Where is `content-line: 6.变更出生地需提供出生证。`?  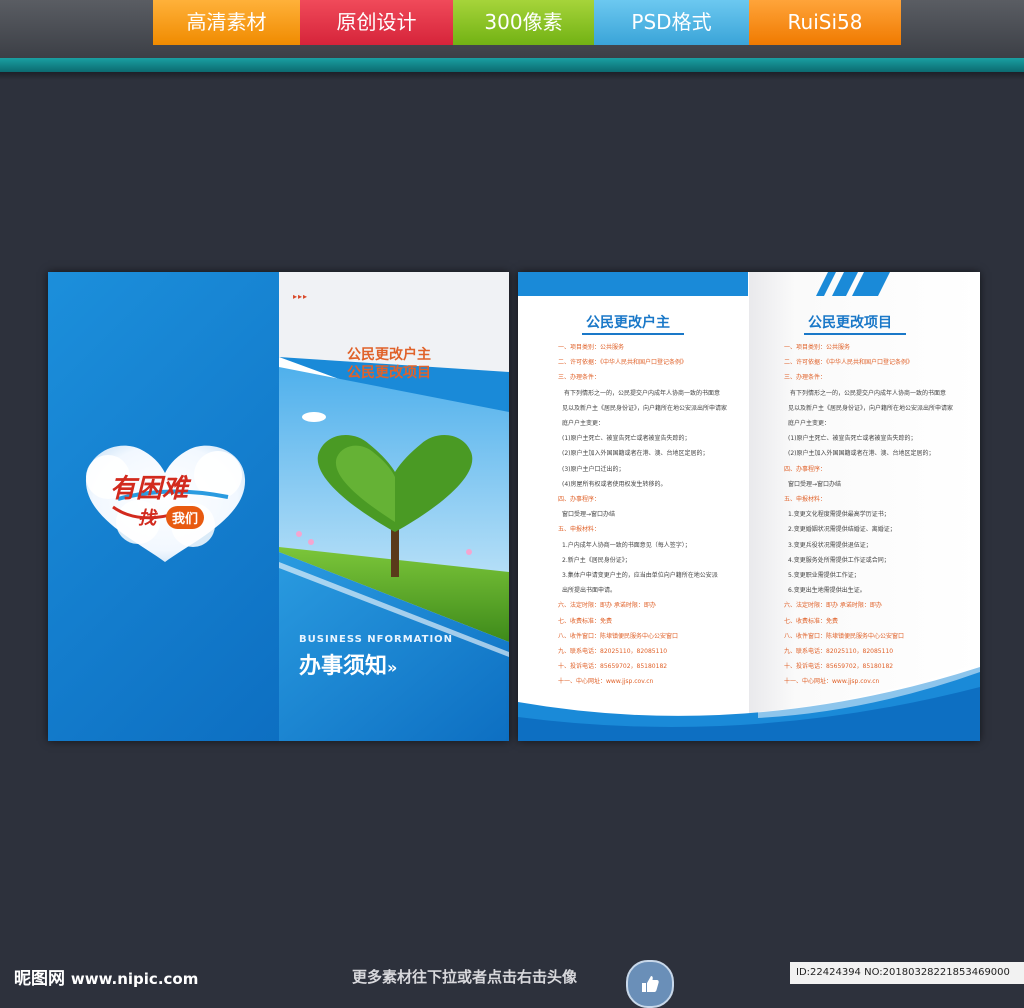 content-line: 6.变更出生地需提供出生证。 is located at coordinates (827, 591).